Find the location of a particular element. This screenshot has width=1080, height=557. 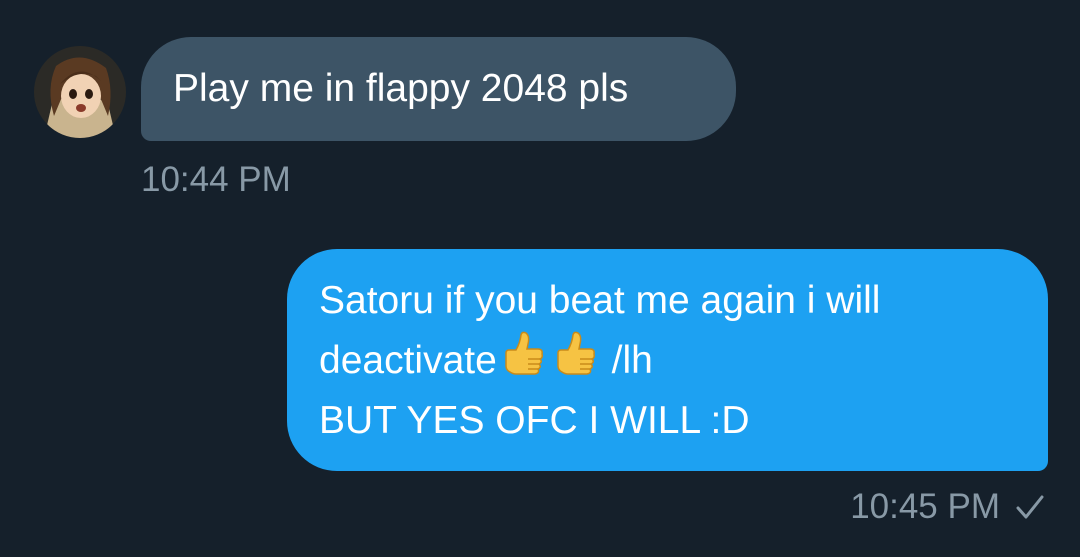

anime-girl-avatar-icon is located at coordinates (80, 92).